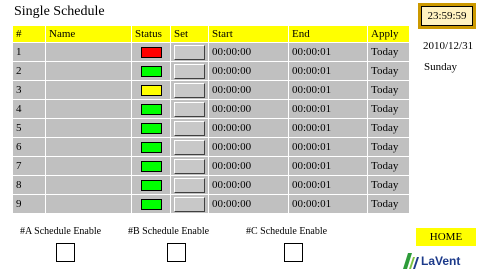  I want to click on clock-display: 23:59:59, so click(447, 16).